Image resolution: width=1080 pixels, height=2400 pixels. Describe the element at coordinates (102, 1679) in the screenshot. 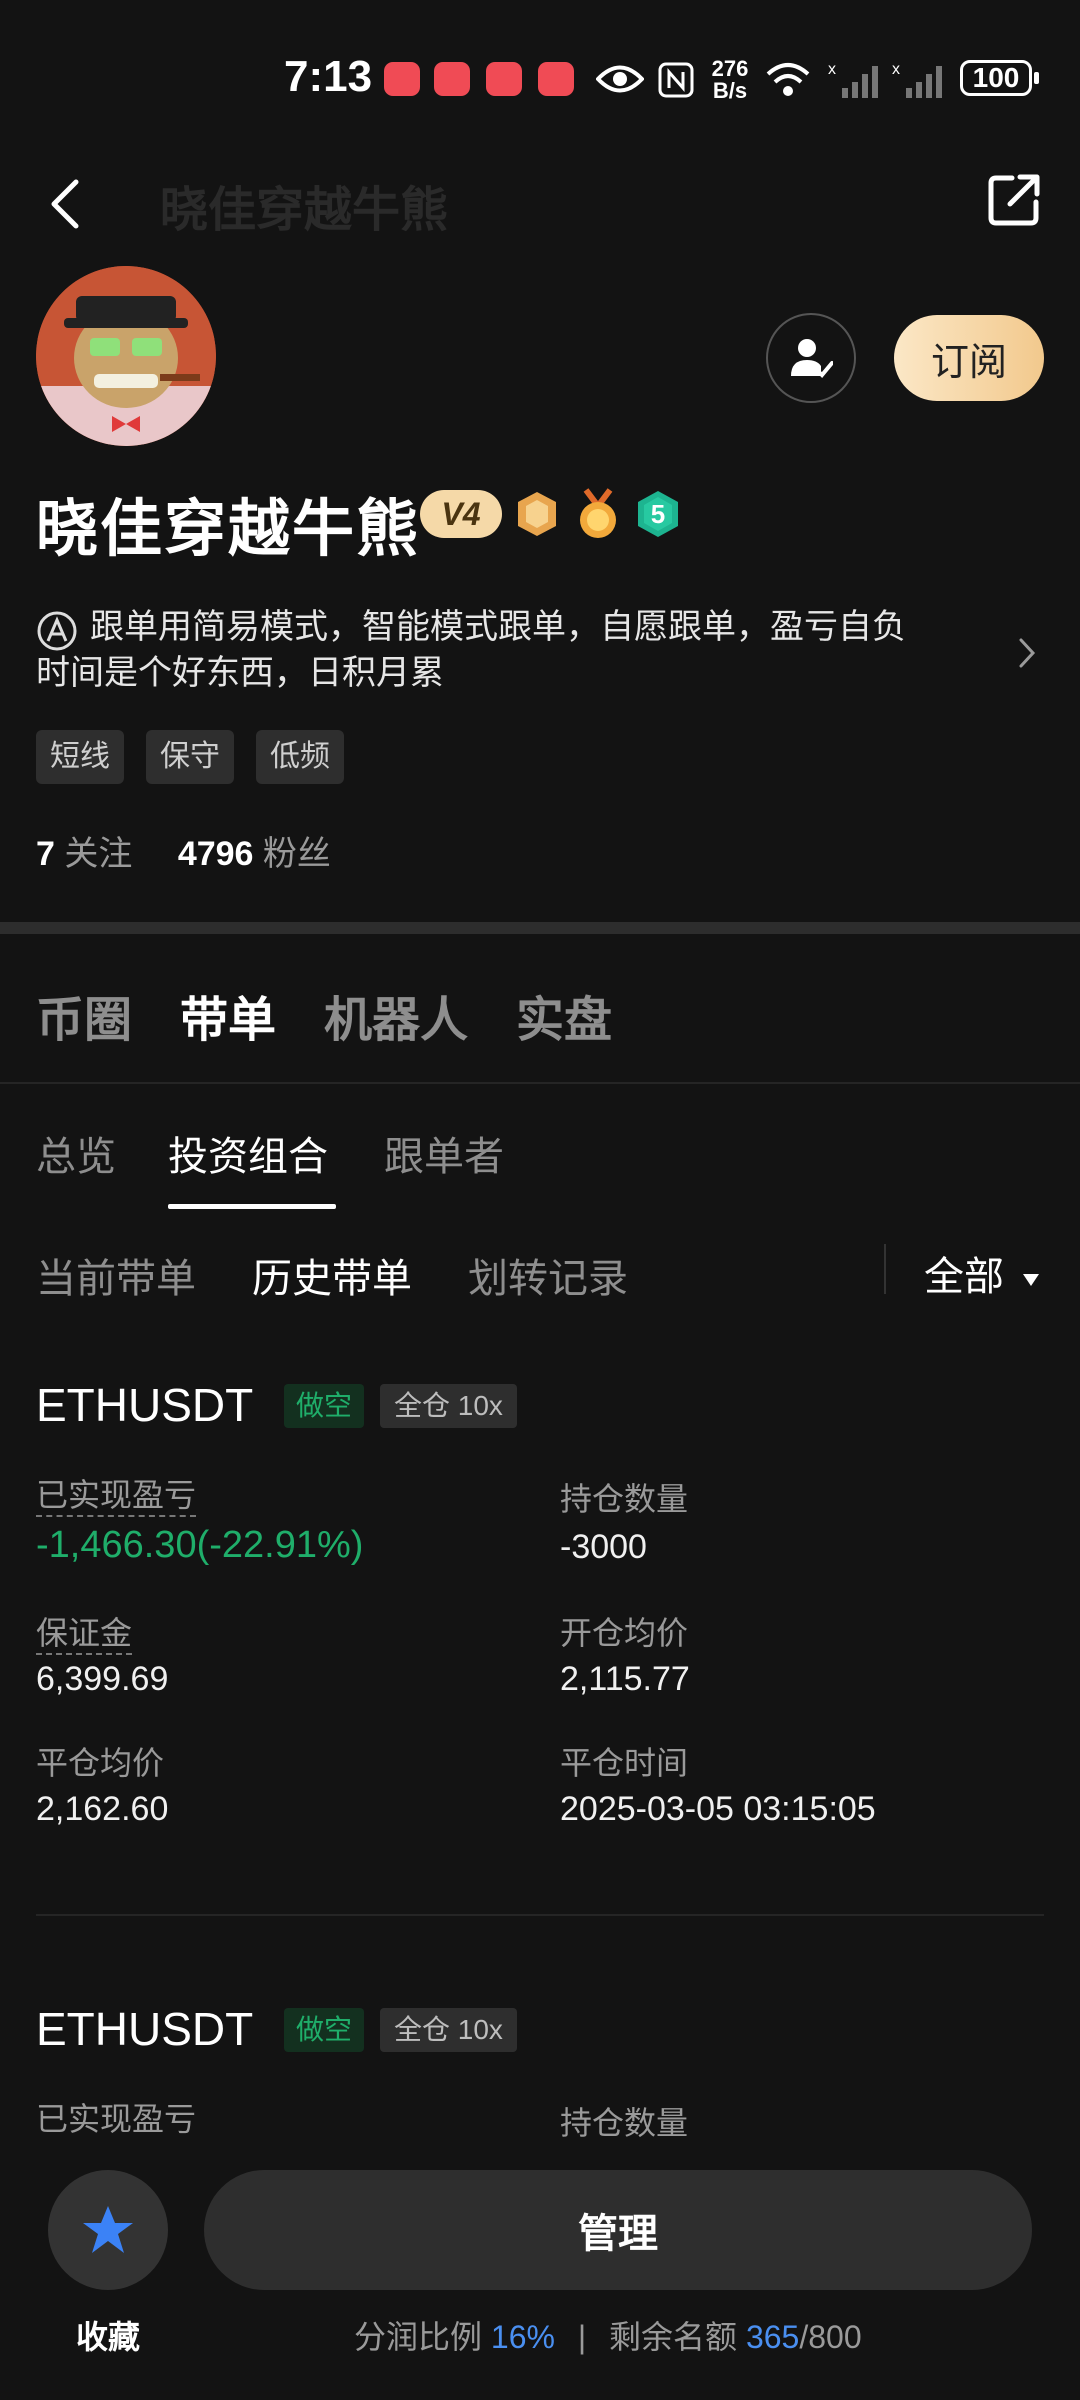

I see `margin-value: 6,399.69` at that location.